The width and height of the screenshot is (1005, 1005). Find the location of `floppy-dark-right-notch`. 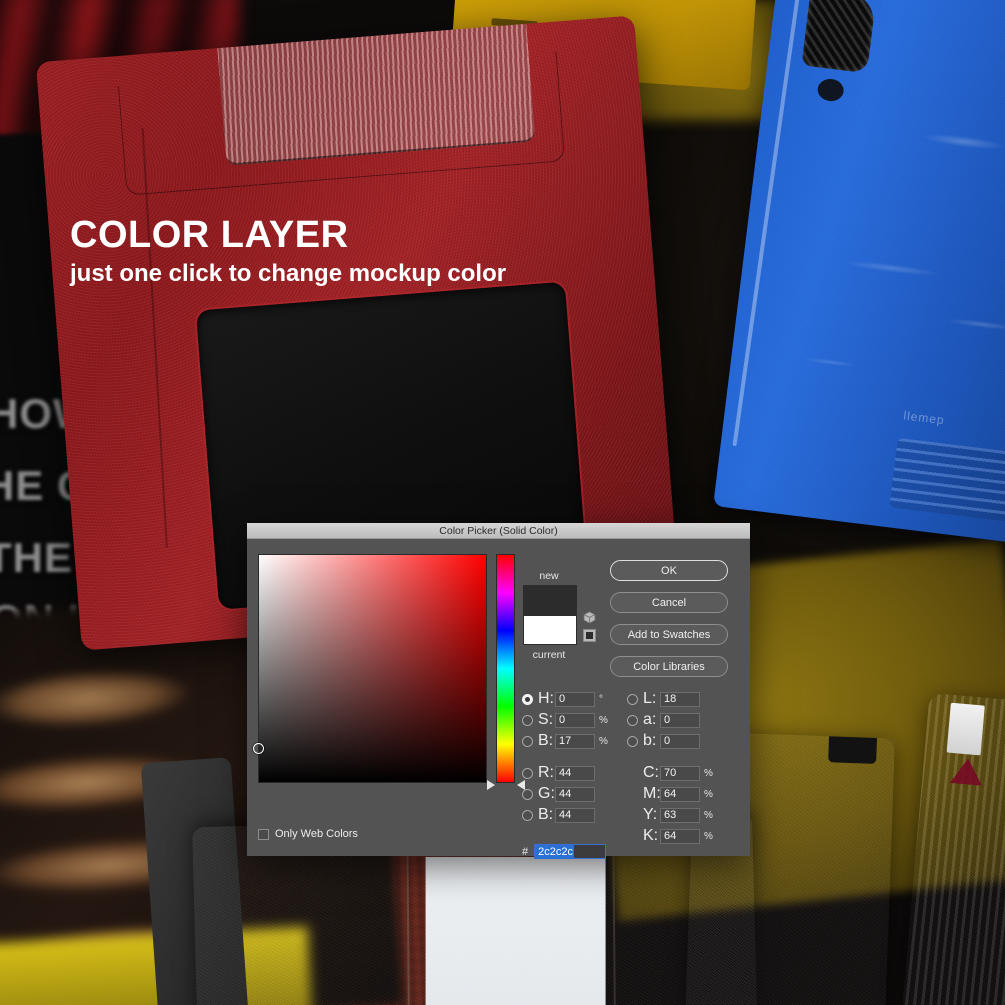

floppy-dark-right-notch is located at coordinates (853, 750).